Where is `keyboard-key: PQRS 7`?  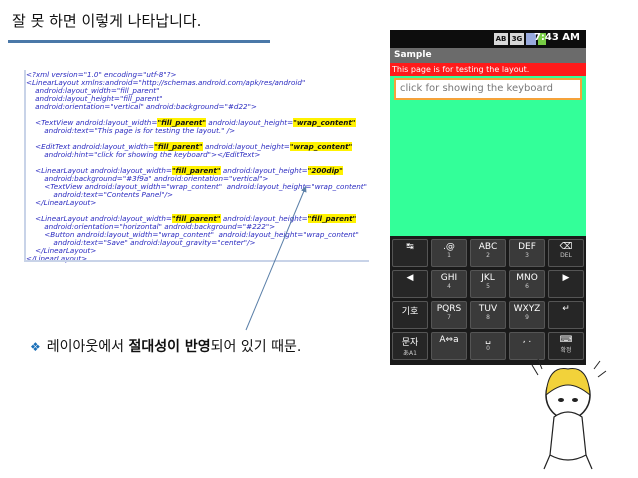
keyboard-key: PQRS 7 is located at coordinates (449, 315).